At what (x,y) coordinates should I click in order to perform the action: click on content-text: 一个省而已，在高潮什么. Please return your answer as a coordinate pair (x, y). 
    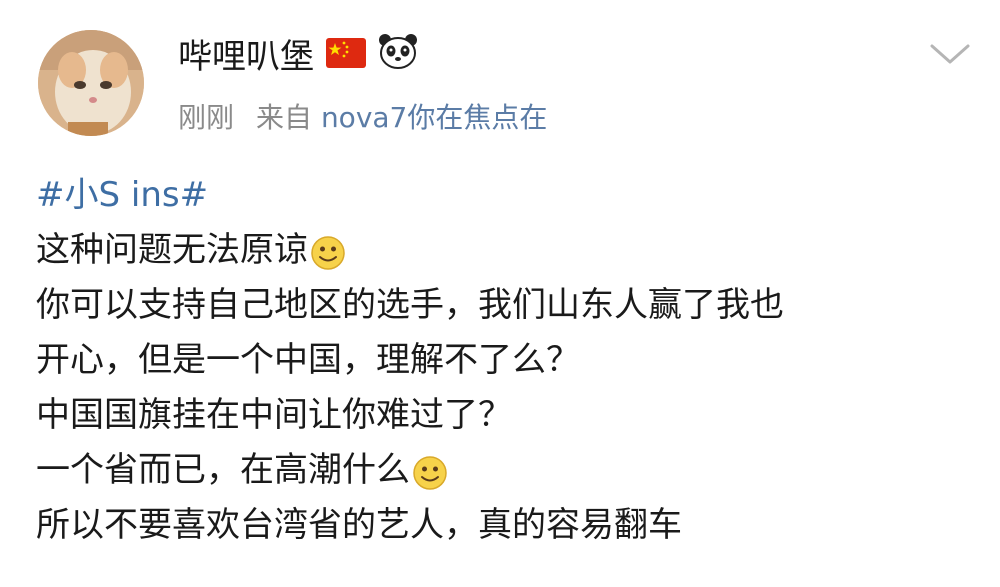
    Looking at the image, I should click on (223, 470).